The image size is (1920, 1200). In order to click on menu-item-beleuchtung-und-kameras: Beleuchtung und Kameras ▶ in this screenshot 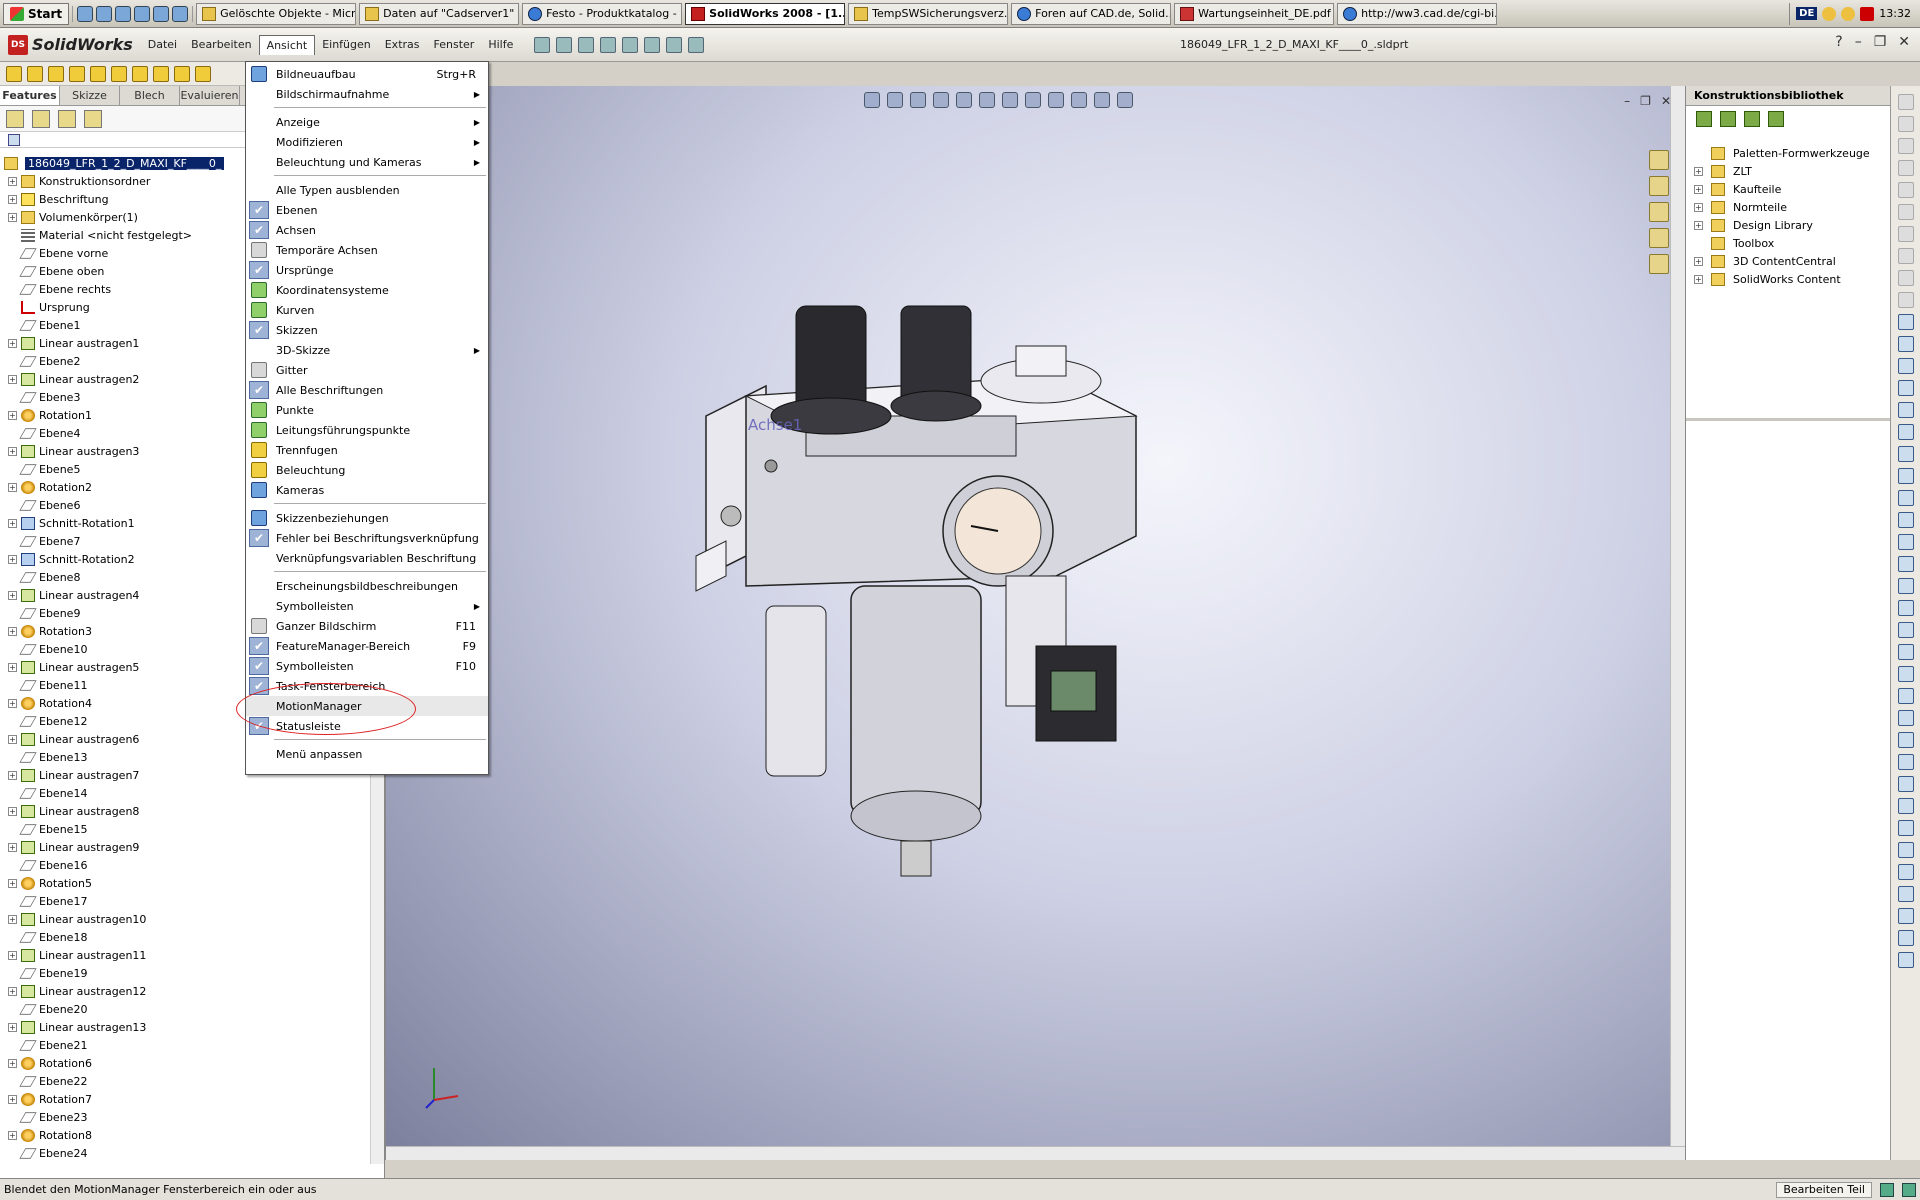, I will do `click(367, 162)`.